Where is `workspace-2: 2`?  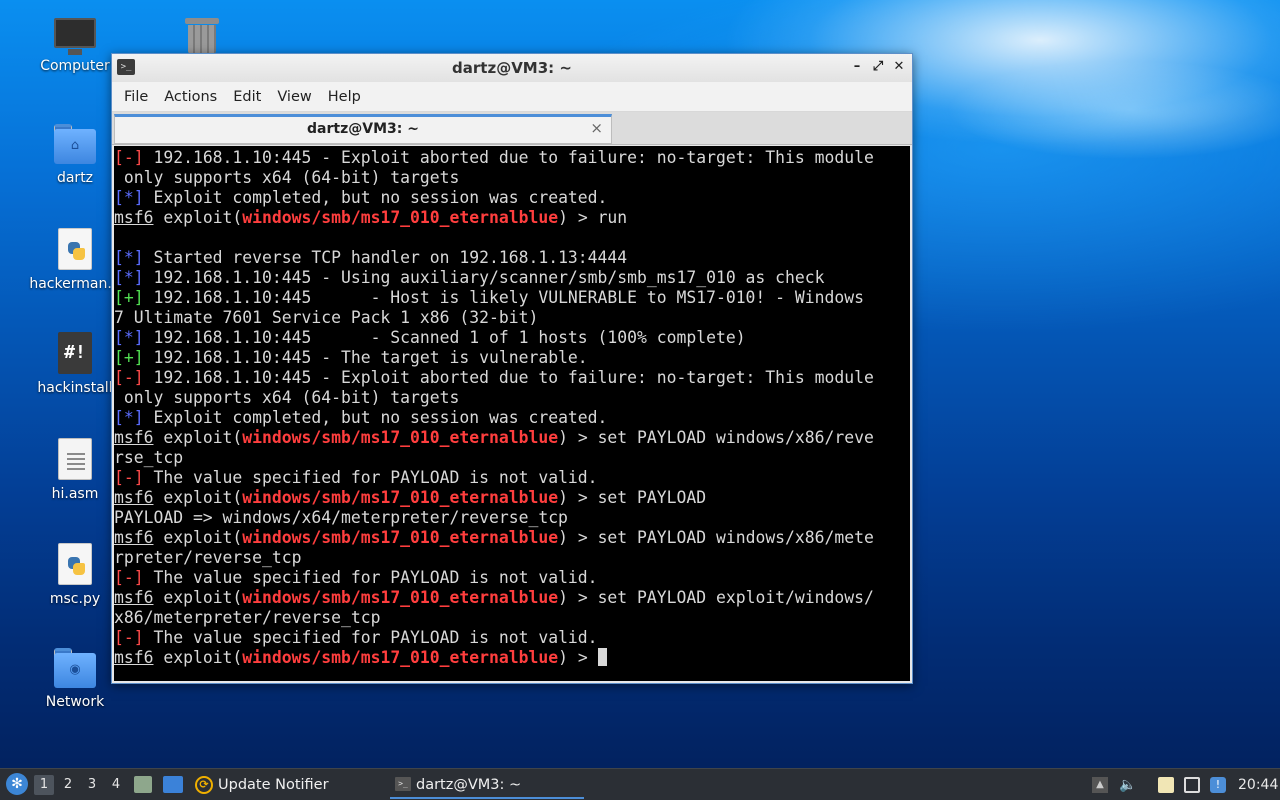 workspace-2: 2 is located at coordinates (68, 785).